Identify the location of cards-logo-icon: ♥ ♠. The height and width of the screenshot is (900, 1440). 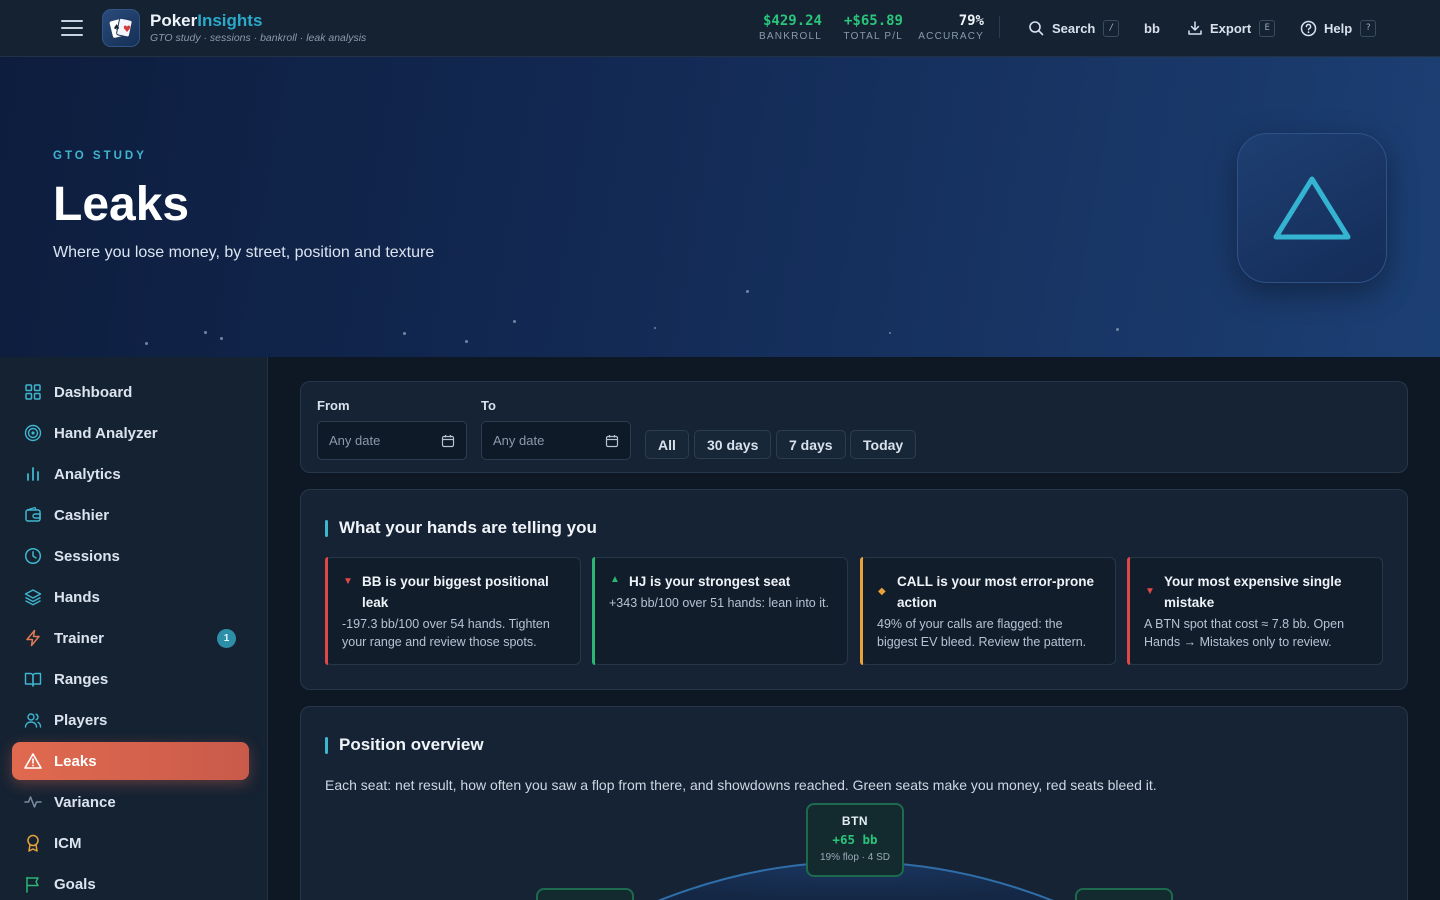
(121, 27).